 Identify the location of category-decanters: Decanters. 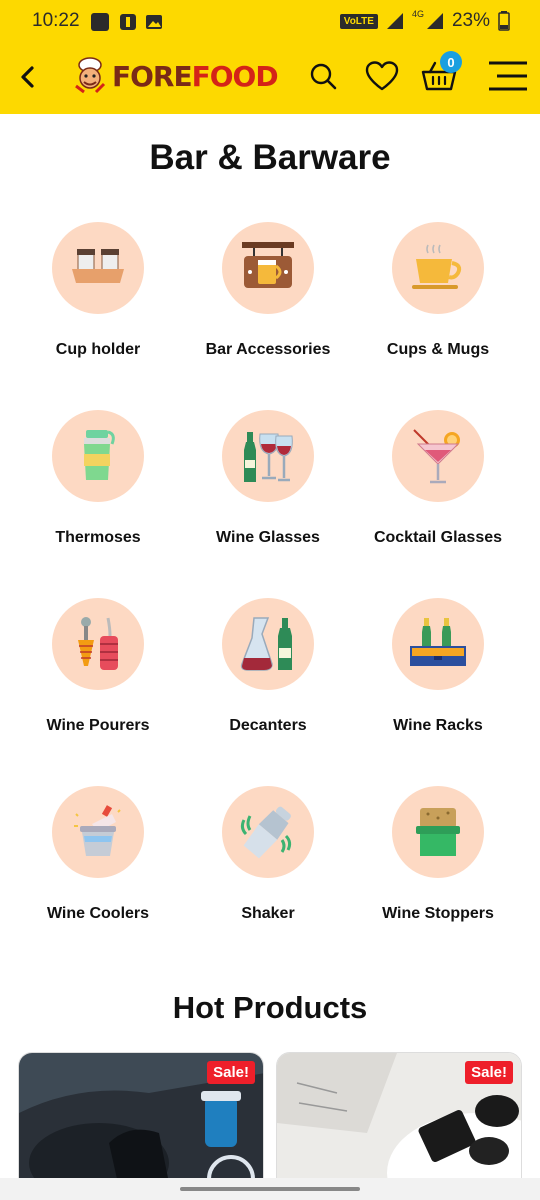
(268, 666).